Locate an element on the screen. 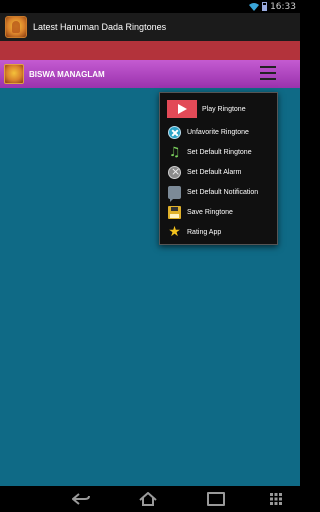  recent-apps-icon is located at coordinates (216, 499).